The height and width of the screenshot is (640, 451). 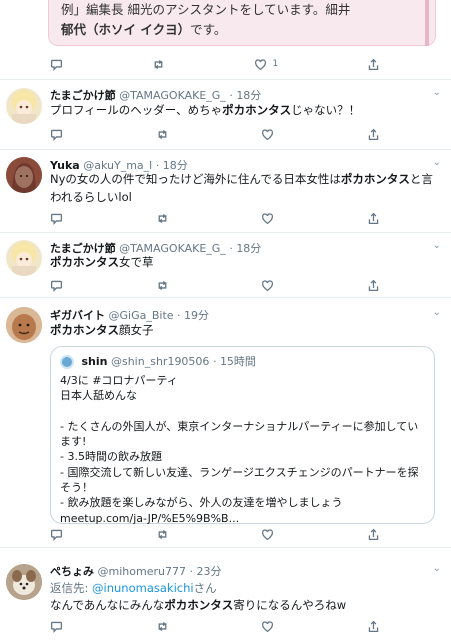 I want to click on tweet-text: プロフィールのヘッダー、めちゃポカホンタスじゃない？！, so click(x=246, y=110).